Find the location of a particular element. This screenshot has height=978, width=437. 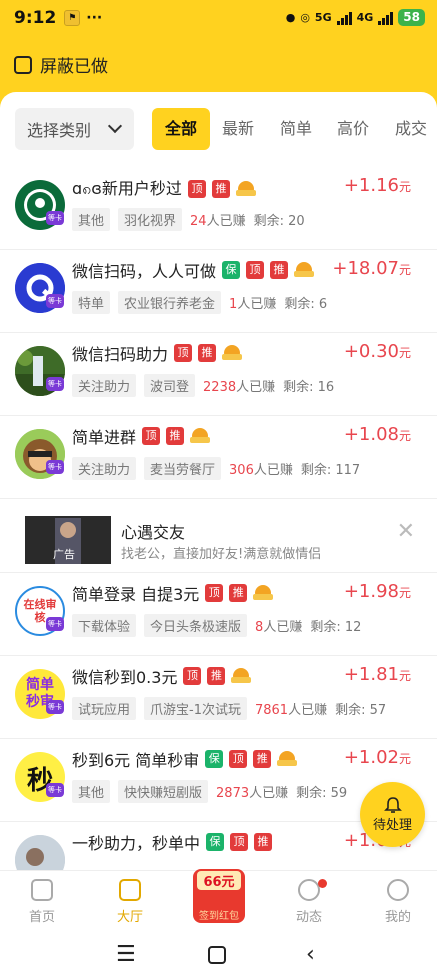

task-app-chip: 快快赚短剧版 is located at coordinates (163, 791).